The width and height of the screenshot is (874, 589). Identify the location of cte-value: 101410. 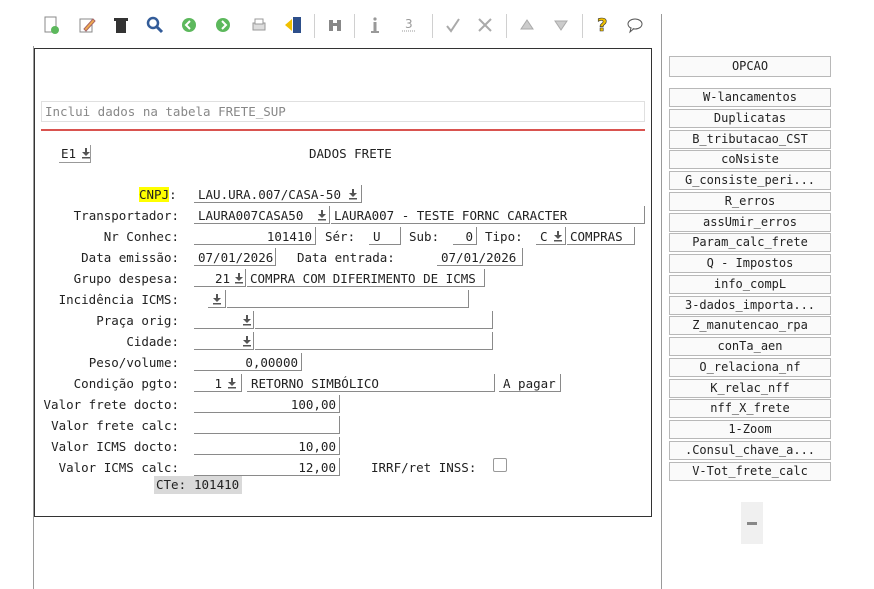
(217, 484).